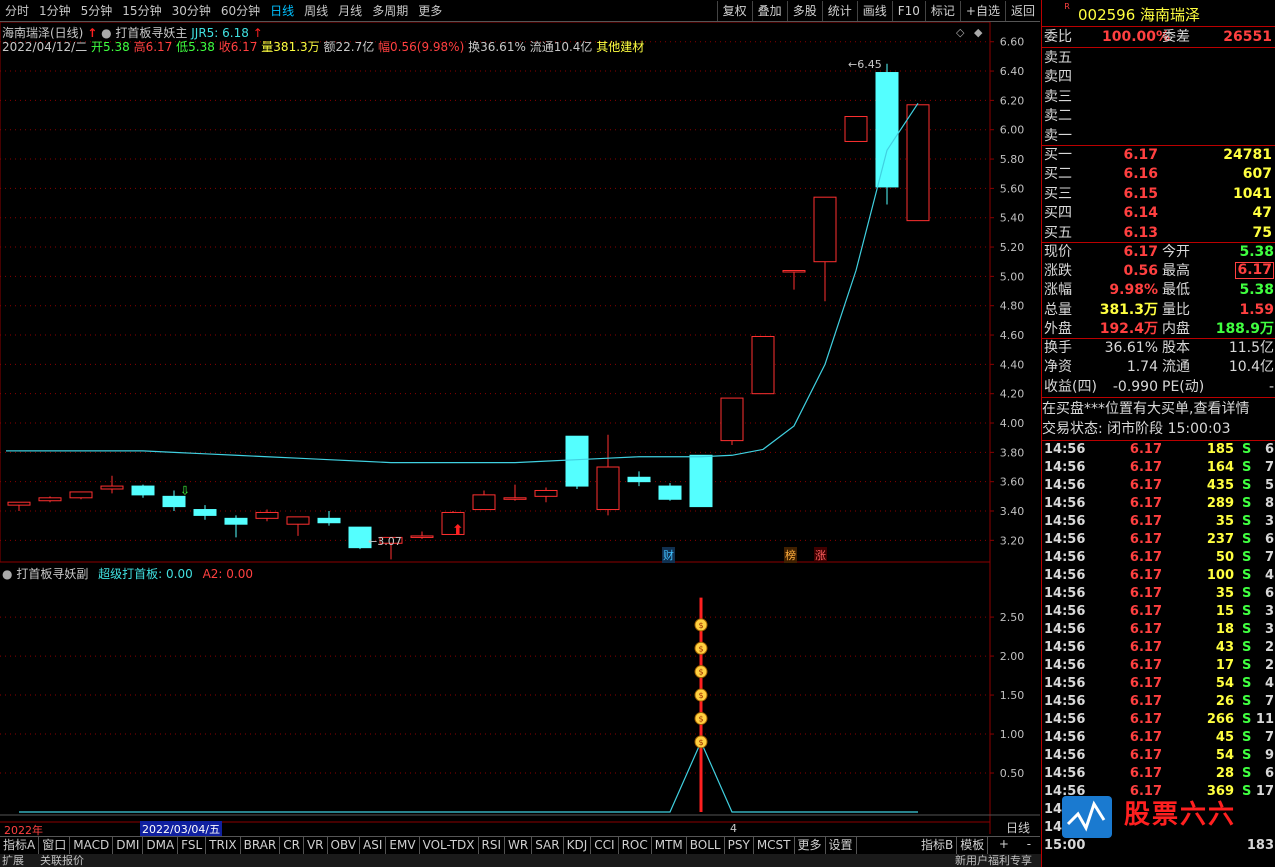 This screenshot has height=867, width=1275. What do you see at coordinates (908, 11) in the screenshot?
I see `toolbar-button-5: F10` at bounding box center [908, 11].